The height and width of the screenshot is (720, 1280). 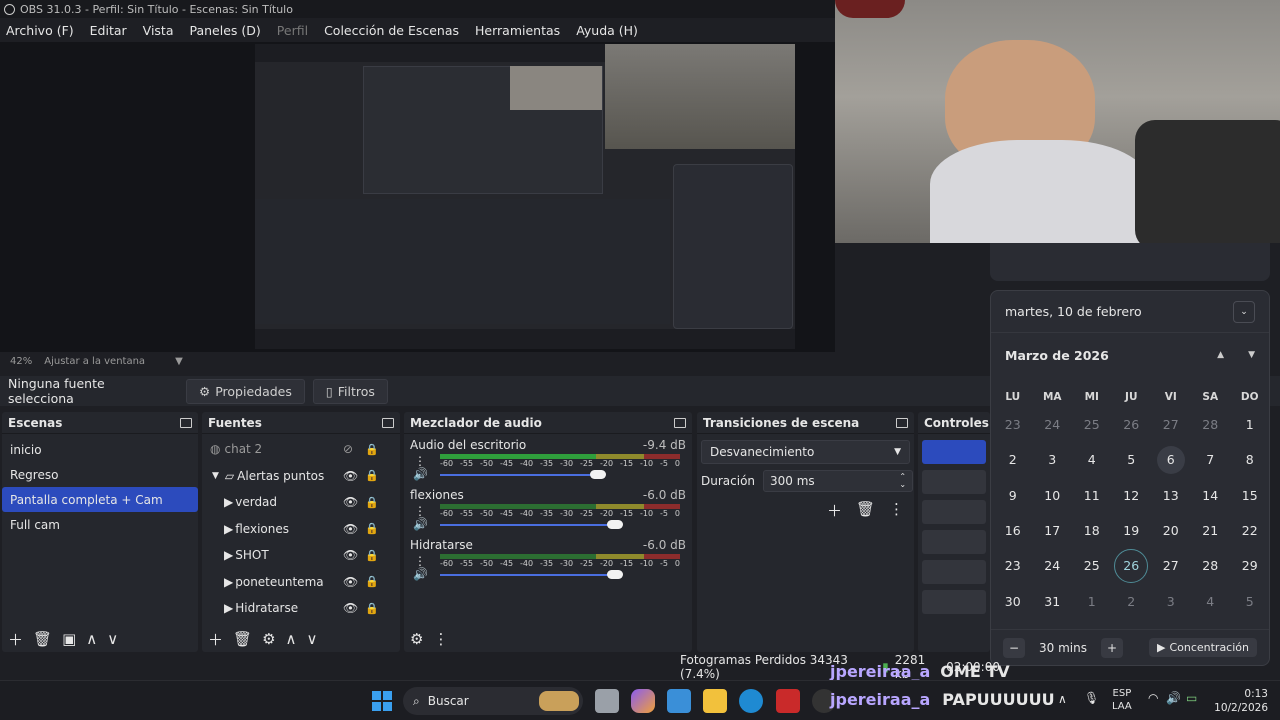 I want to click on next-month-icon: ▼, so click(x=1251, y=355).